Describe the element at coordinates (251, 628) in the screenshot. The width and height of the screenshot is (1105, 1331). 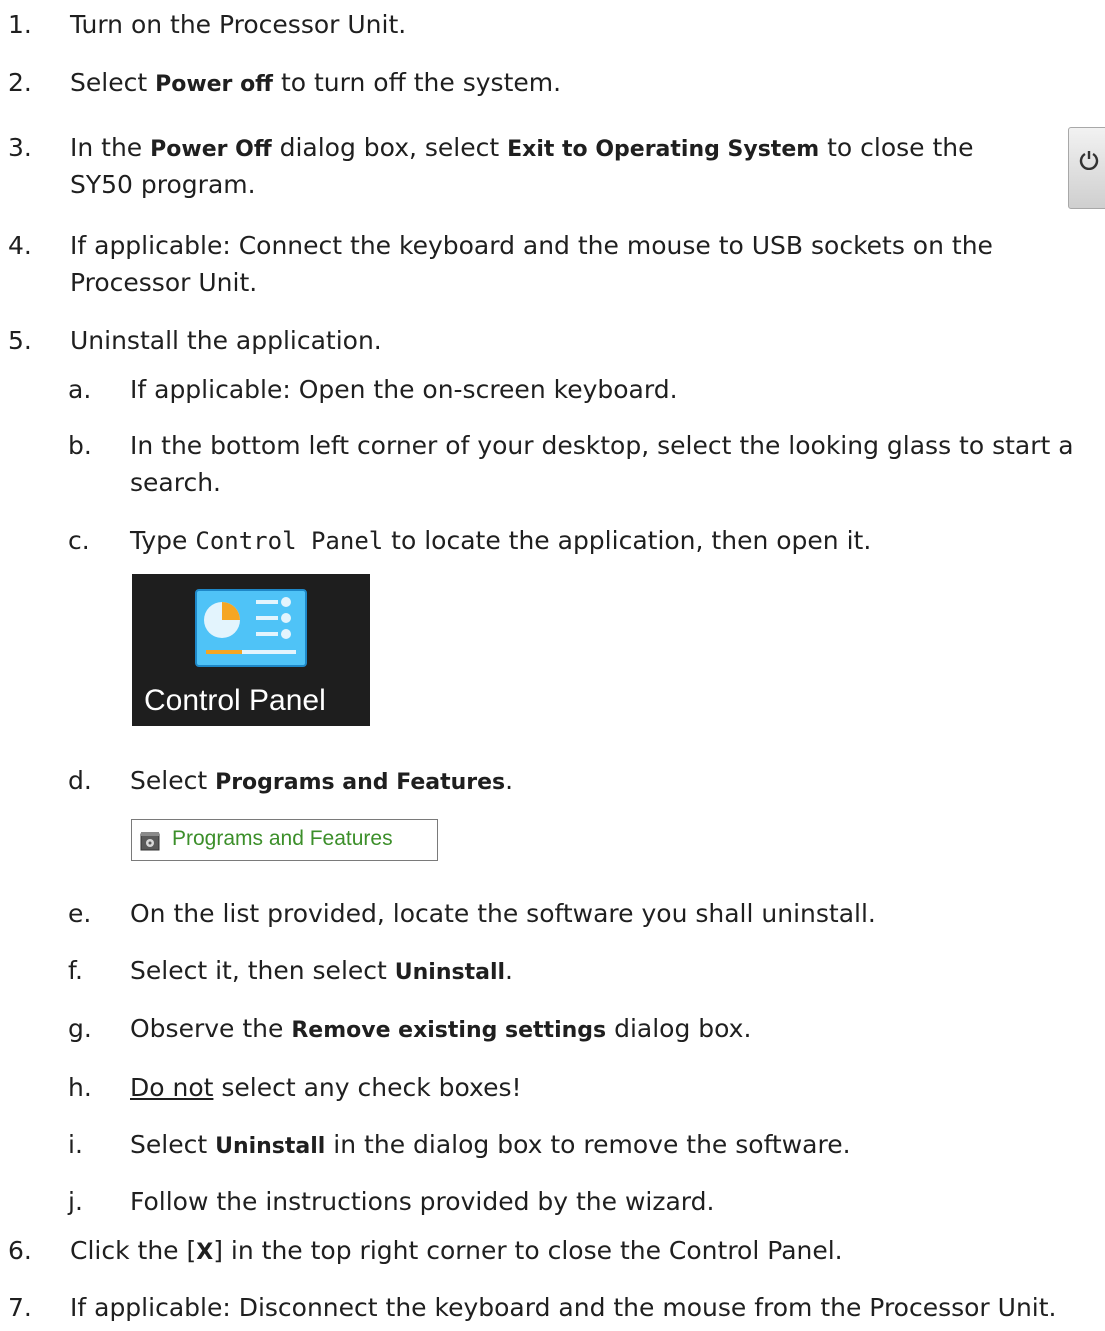
I see `control-panel-icon` at that location.